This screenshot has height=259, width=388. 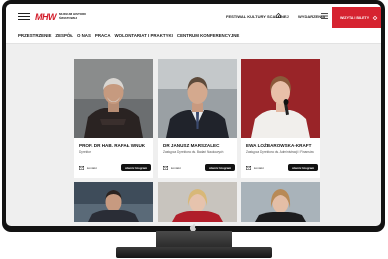 I want to click on logo-mark: MHW, so click(x=46, y=16).